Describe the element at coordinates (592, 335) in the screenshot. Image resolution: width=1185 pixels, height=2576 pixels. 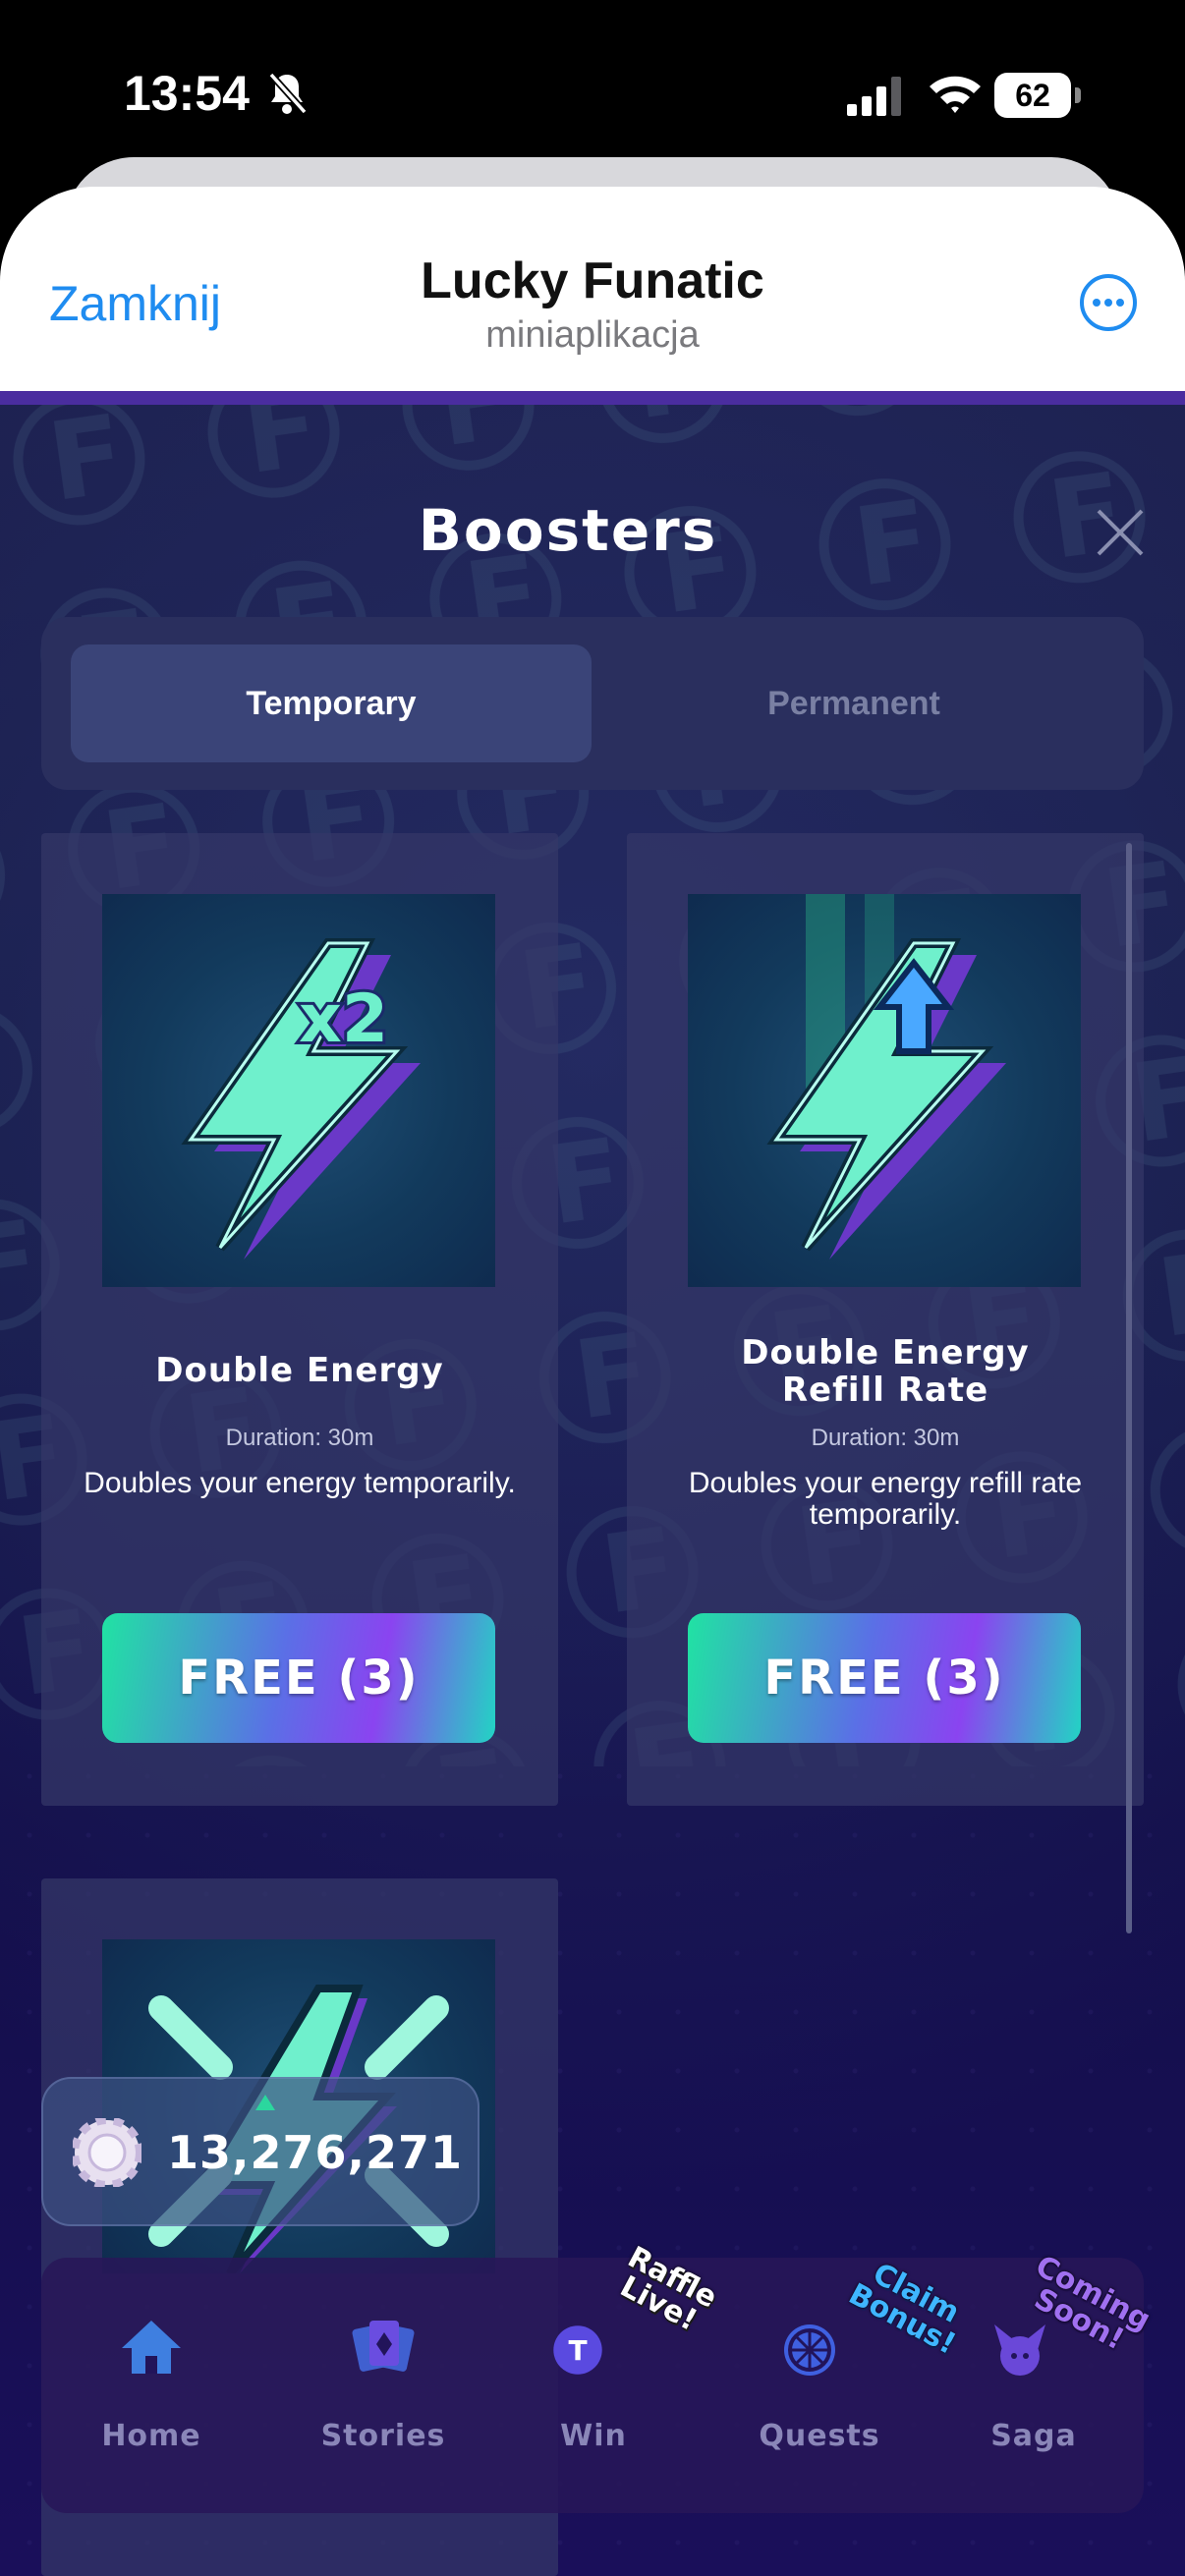
I see `app-subtitle: miniaplikacja` at that location.